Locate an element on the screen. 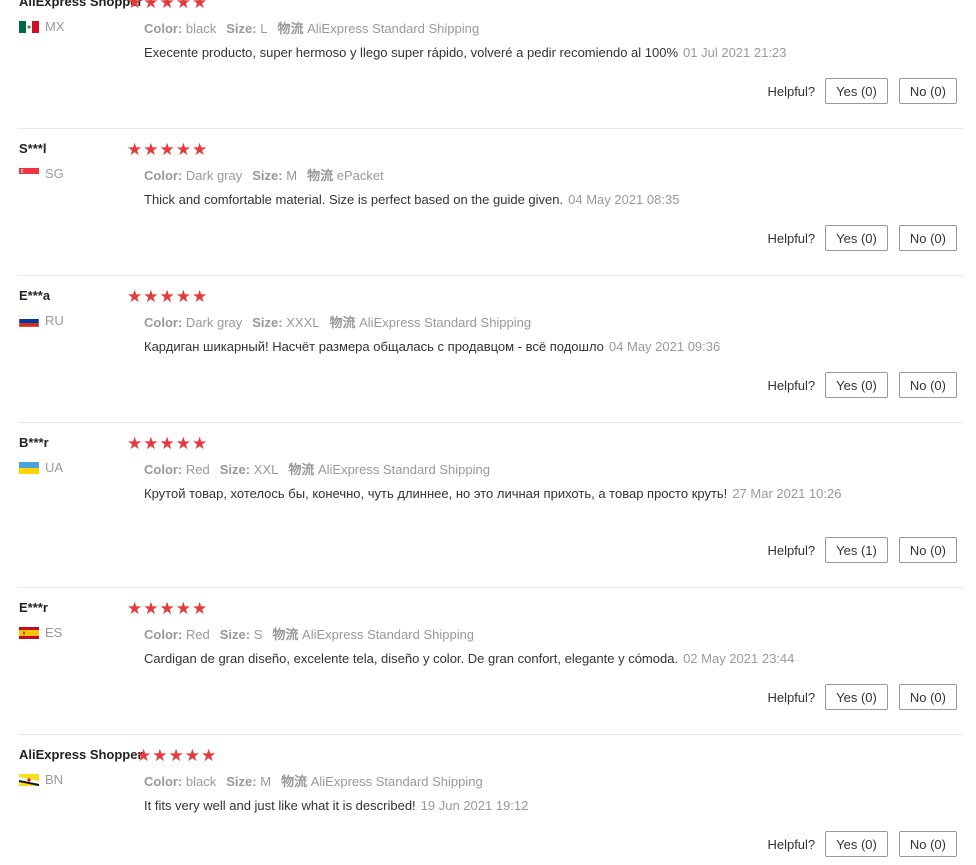 This screenshot has height=865, width=976. sku-info: Color: Dark gray Size: M 物流 ePacket is located at coordinates (269, 174).